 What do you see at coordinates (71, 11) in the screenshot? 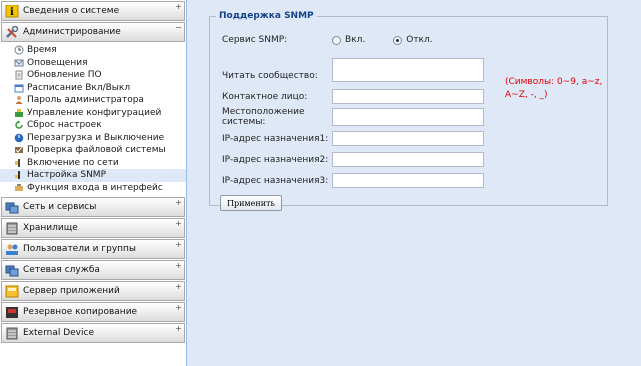
I see `category-label: Сведения о системе` at bounding box center [71, 11].